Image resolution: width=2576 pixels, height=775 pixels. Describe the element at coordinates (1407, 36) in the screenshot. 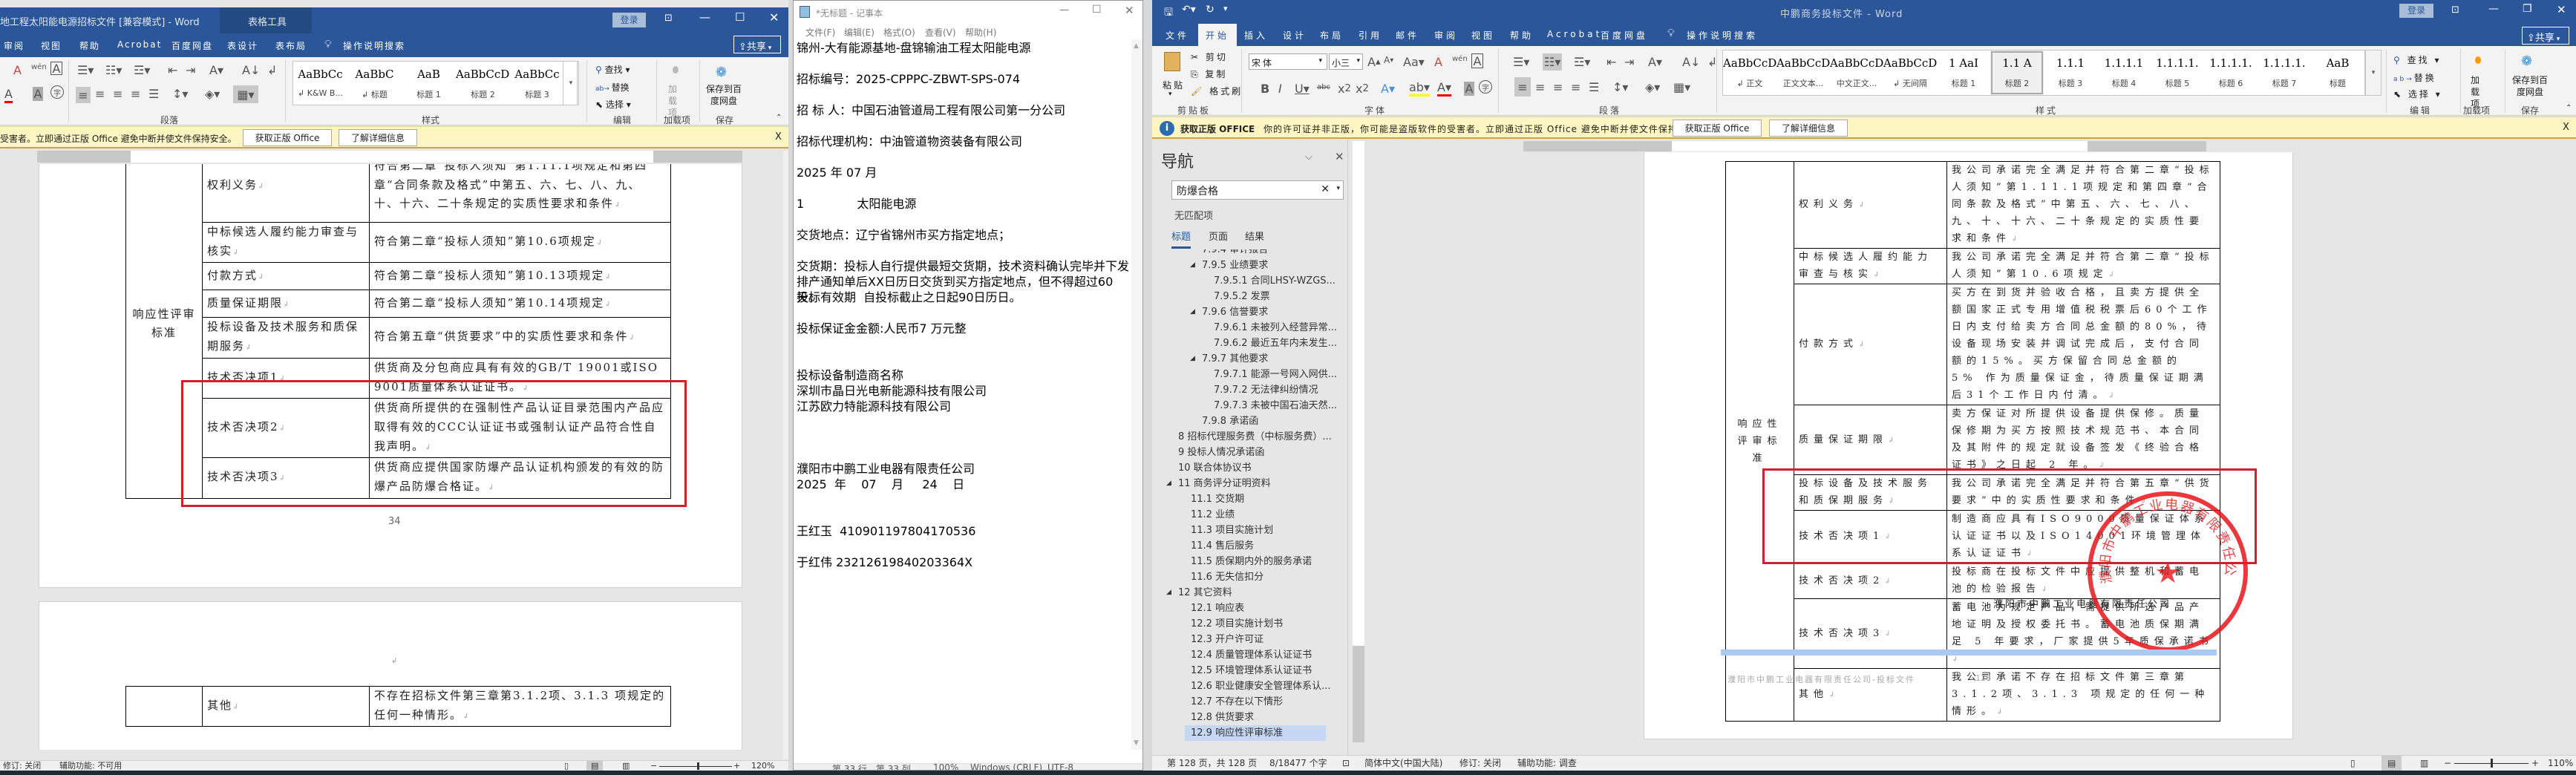

I see `ribbon-tab: 邮件` at that location.